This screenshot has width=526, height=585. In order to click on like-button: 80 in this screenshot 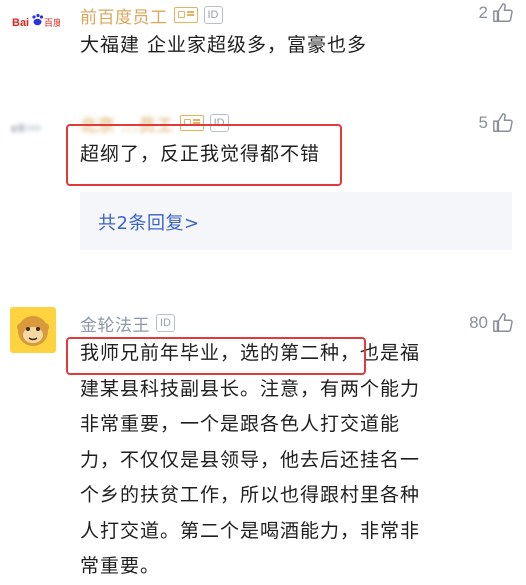, I will do `click(491, 323)`.